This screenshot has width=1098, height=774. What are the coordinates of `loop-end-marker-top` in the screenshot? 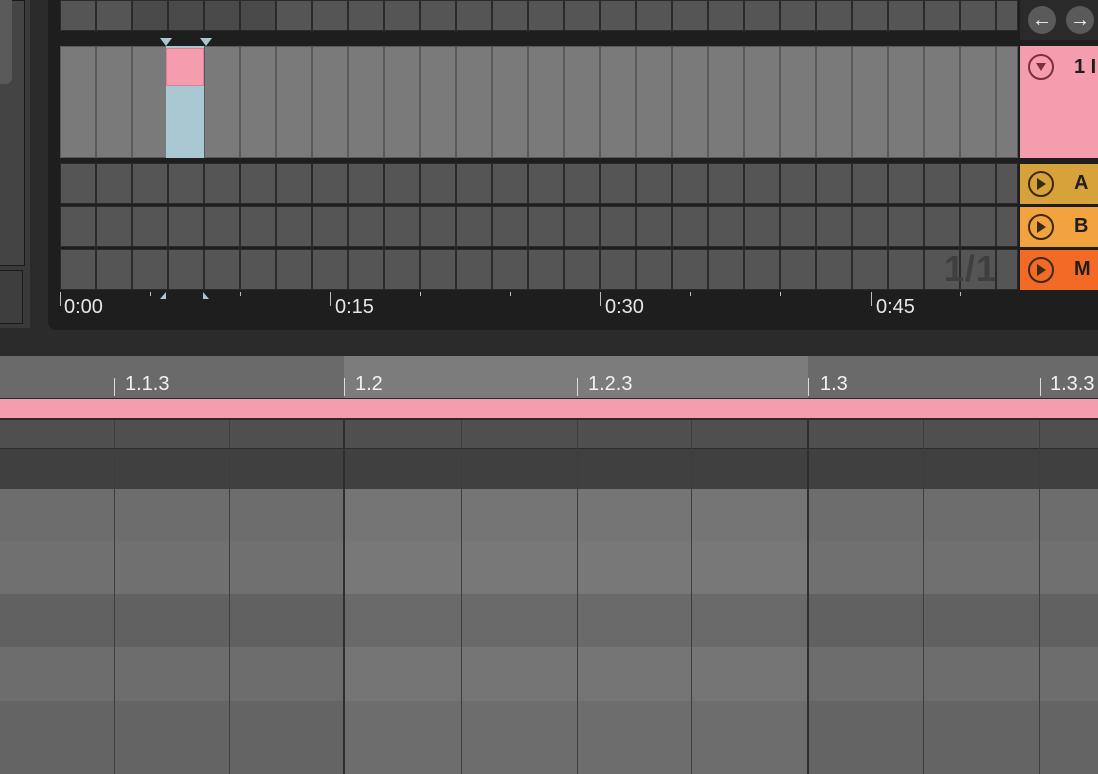 It's located at (206, 42).